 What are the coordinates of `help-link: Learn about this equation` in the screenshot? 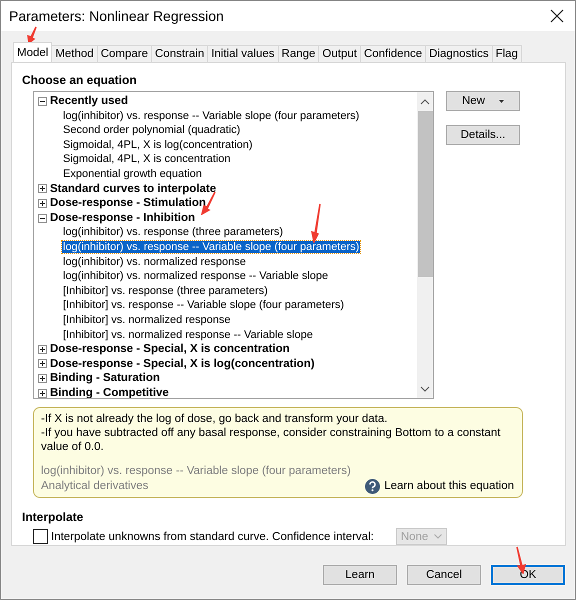 It's located at (439, 486).